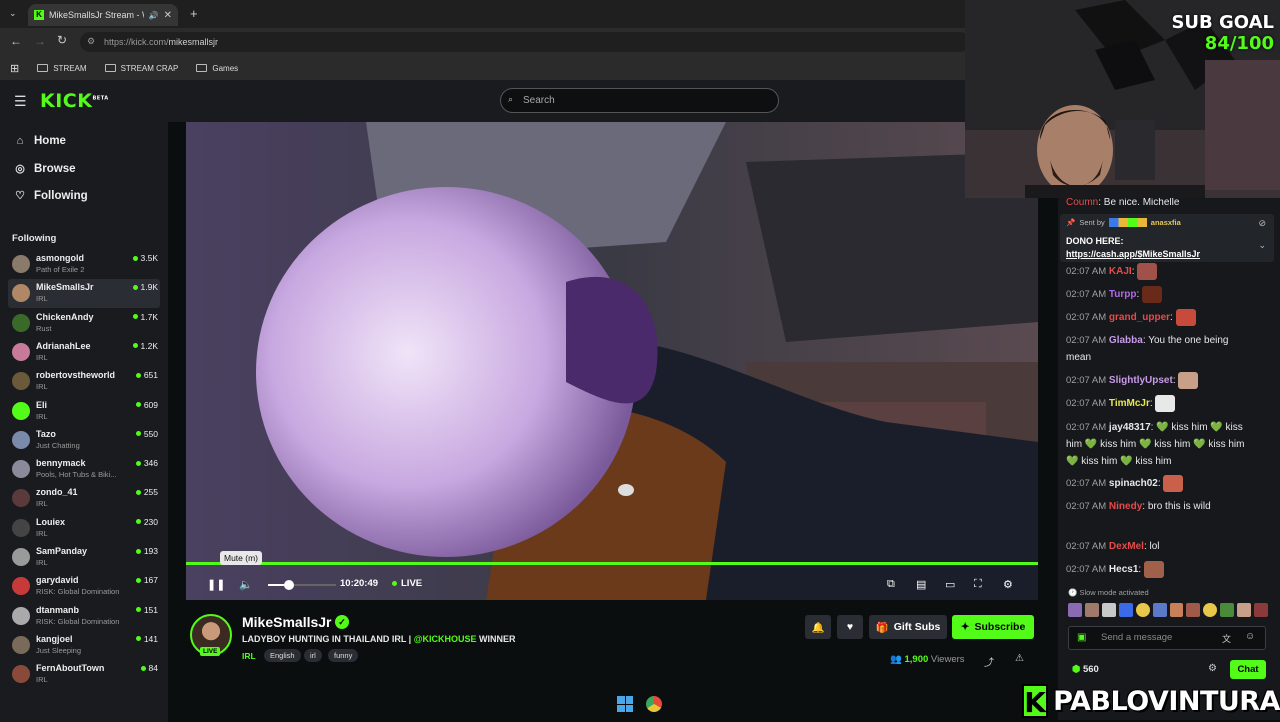 The height and width of the screenshot is (722, 1280). I want to click on title-mention: @KICKHOUSE, so click(445, 639).